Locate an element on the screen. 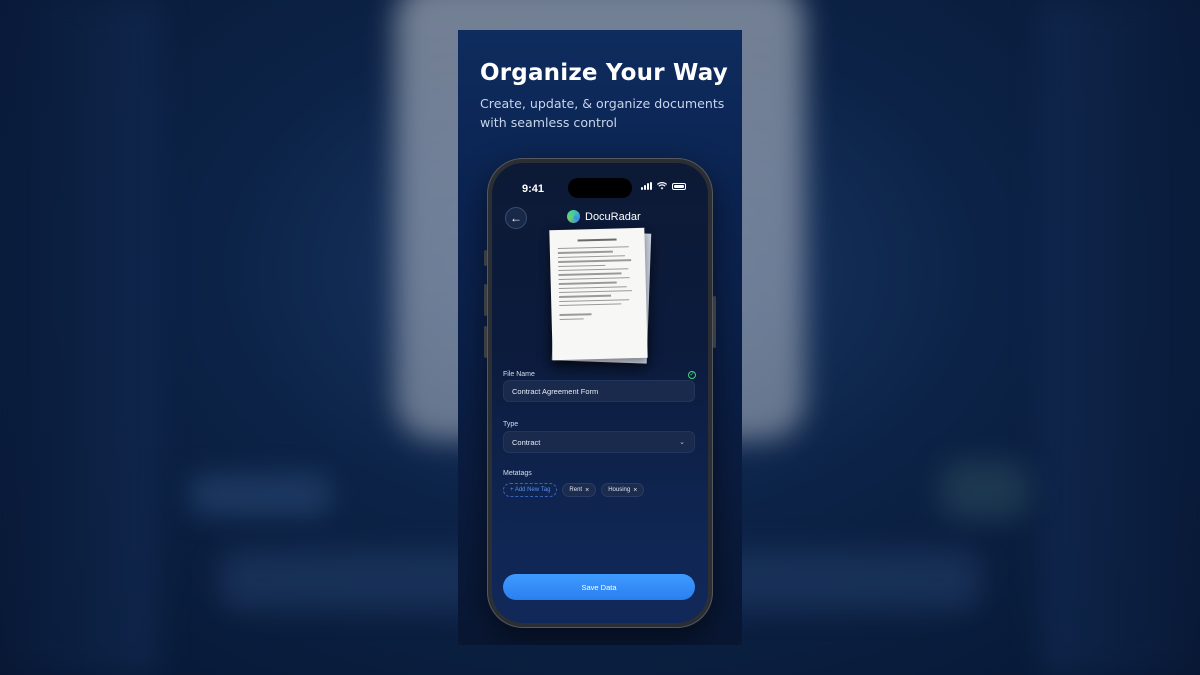 The height and width of the screenshot is (675, 1200). status-icons is located at coordinates (663, 186).